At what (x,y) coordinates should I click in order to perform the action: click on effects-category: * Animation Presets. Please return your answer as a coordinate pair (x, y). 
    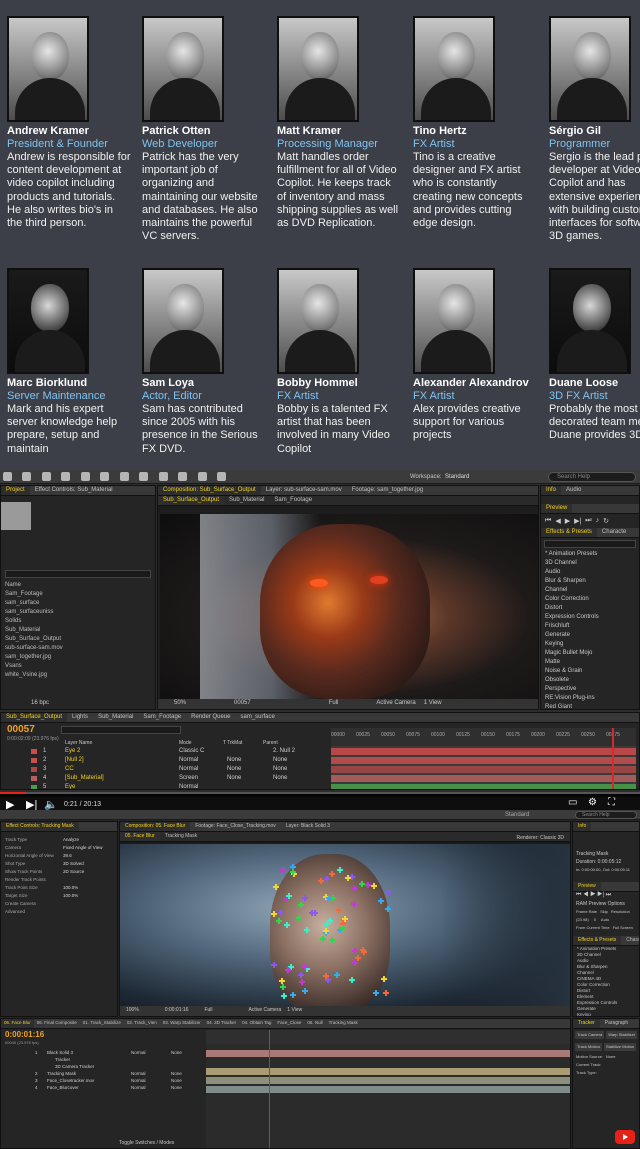
    Looking at the image, I should click on (590, 554).